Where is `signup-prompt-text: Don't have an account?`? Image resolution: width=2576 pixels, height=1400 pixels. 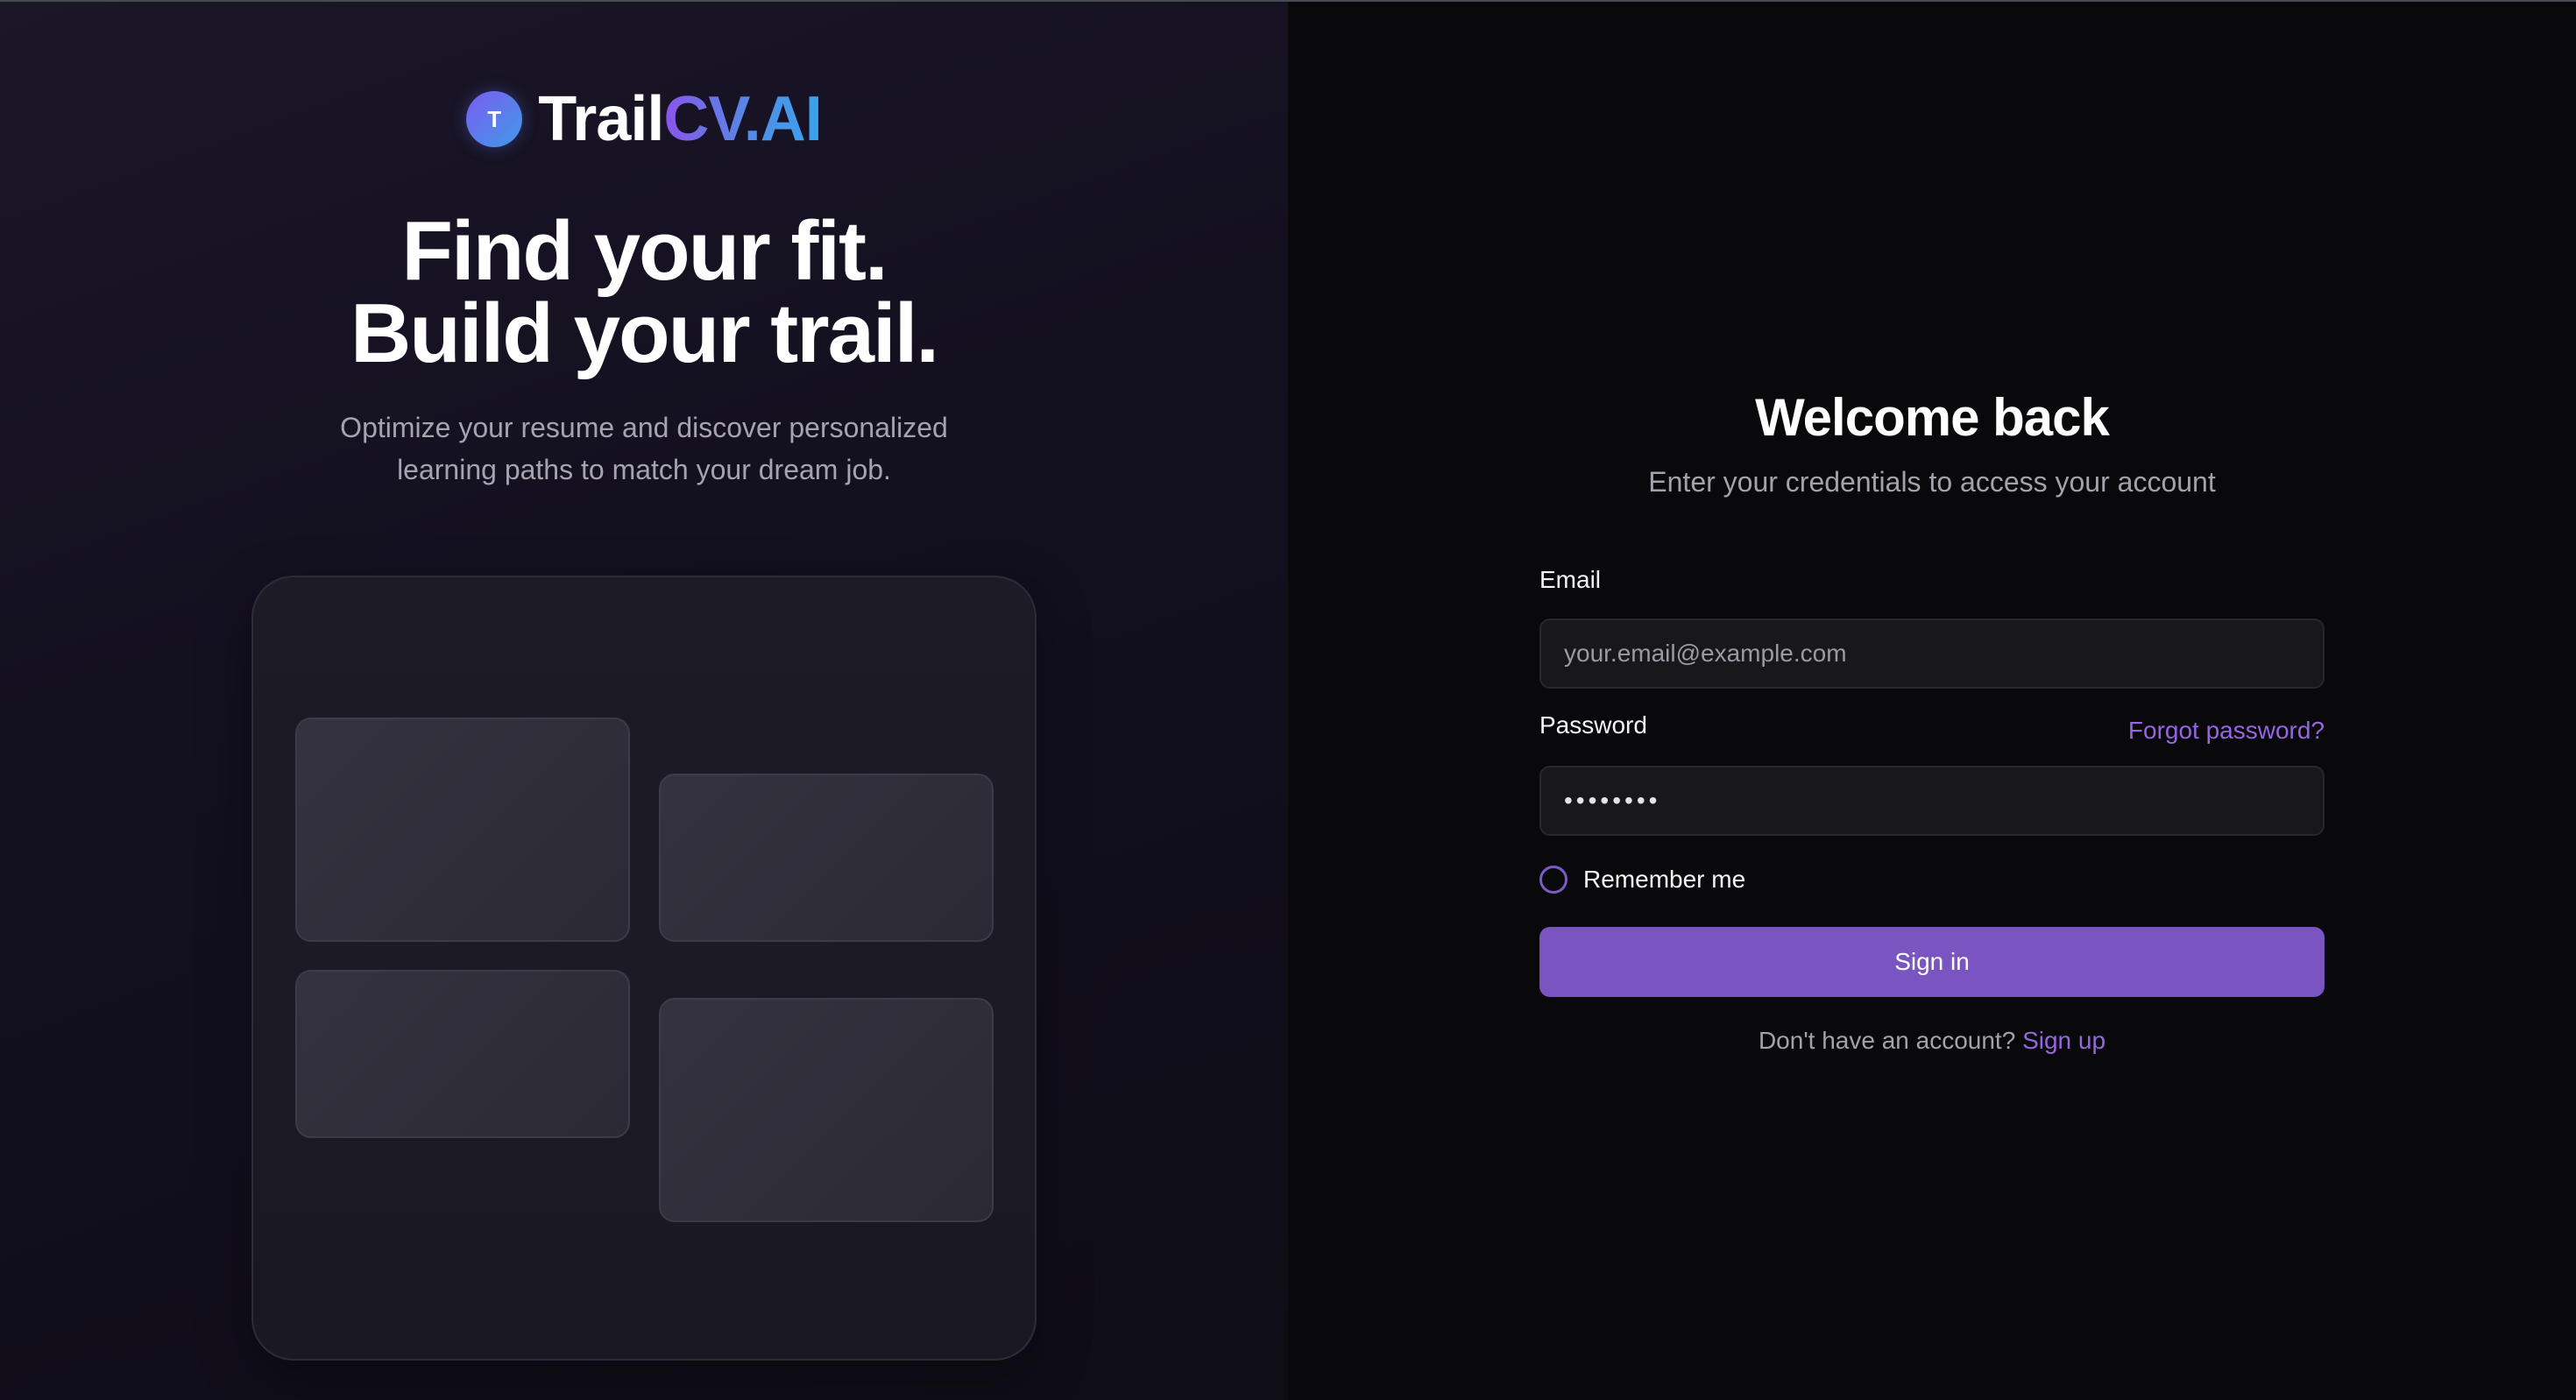 signup-prompt-text: Don't have an account? is located at coordinates (1887, 1040).